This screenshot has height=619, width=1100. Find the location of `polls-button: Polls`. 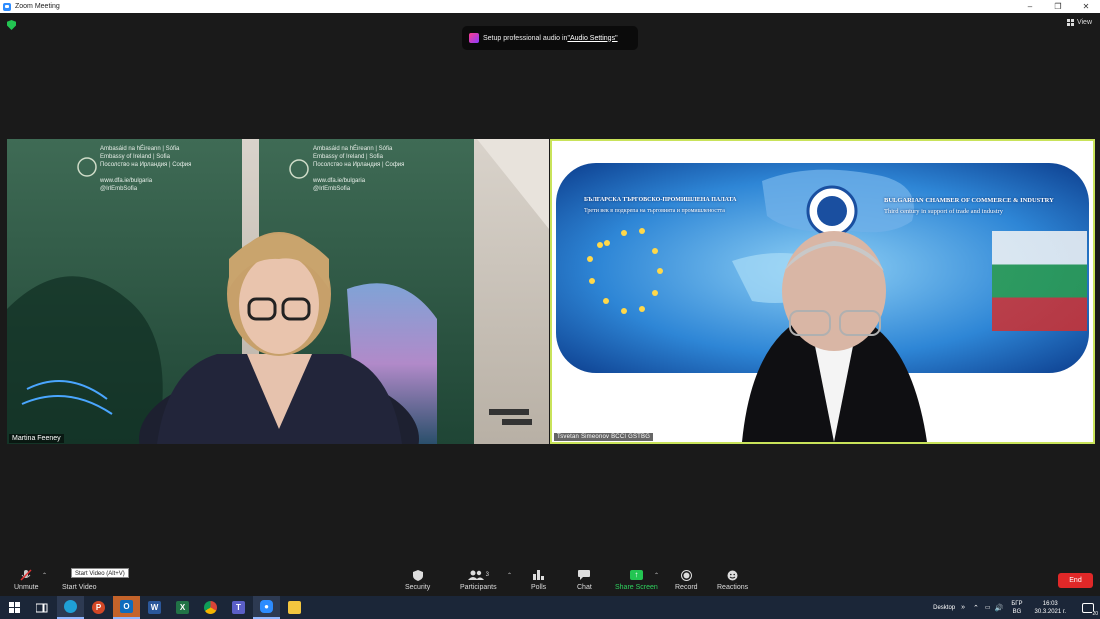

polls-button: Polls is located at coordinates (538, 580).